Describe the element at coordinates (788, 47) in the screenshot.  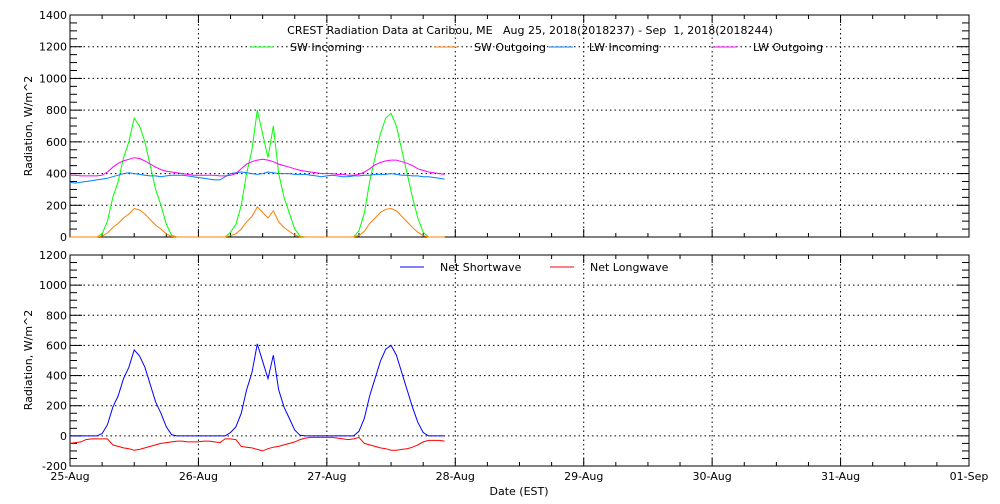
I see `legend-label: LW Outgoing` at that location.